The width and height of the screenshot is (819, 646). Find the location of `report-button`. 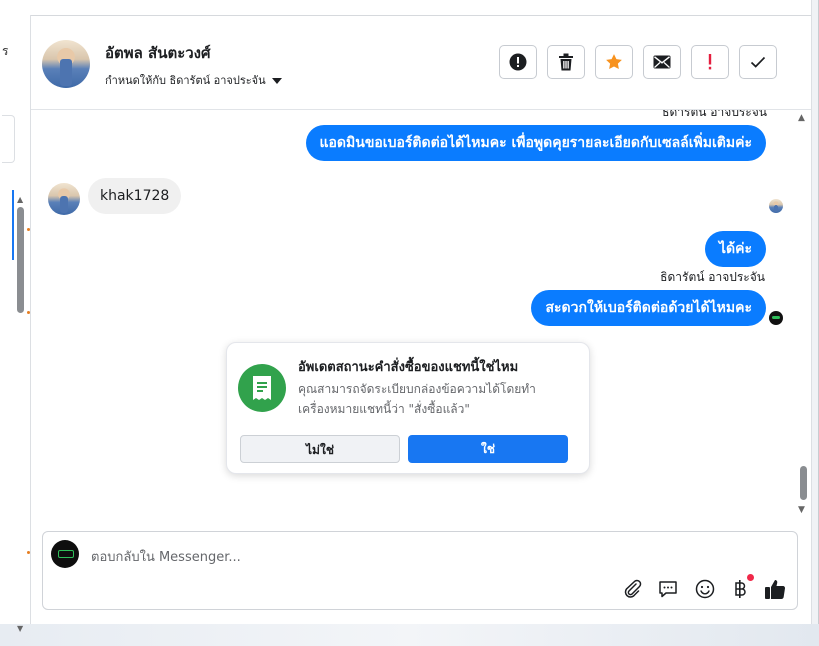

report-button is located at coordinates (518, 62).